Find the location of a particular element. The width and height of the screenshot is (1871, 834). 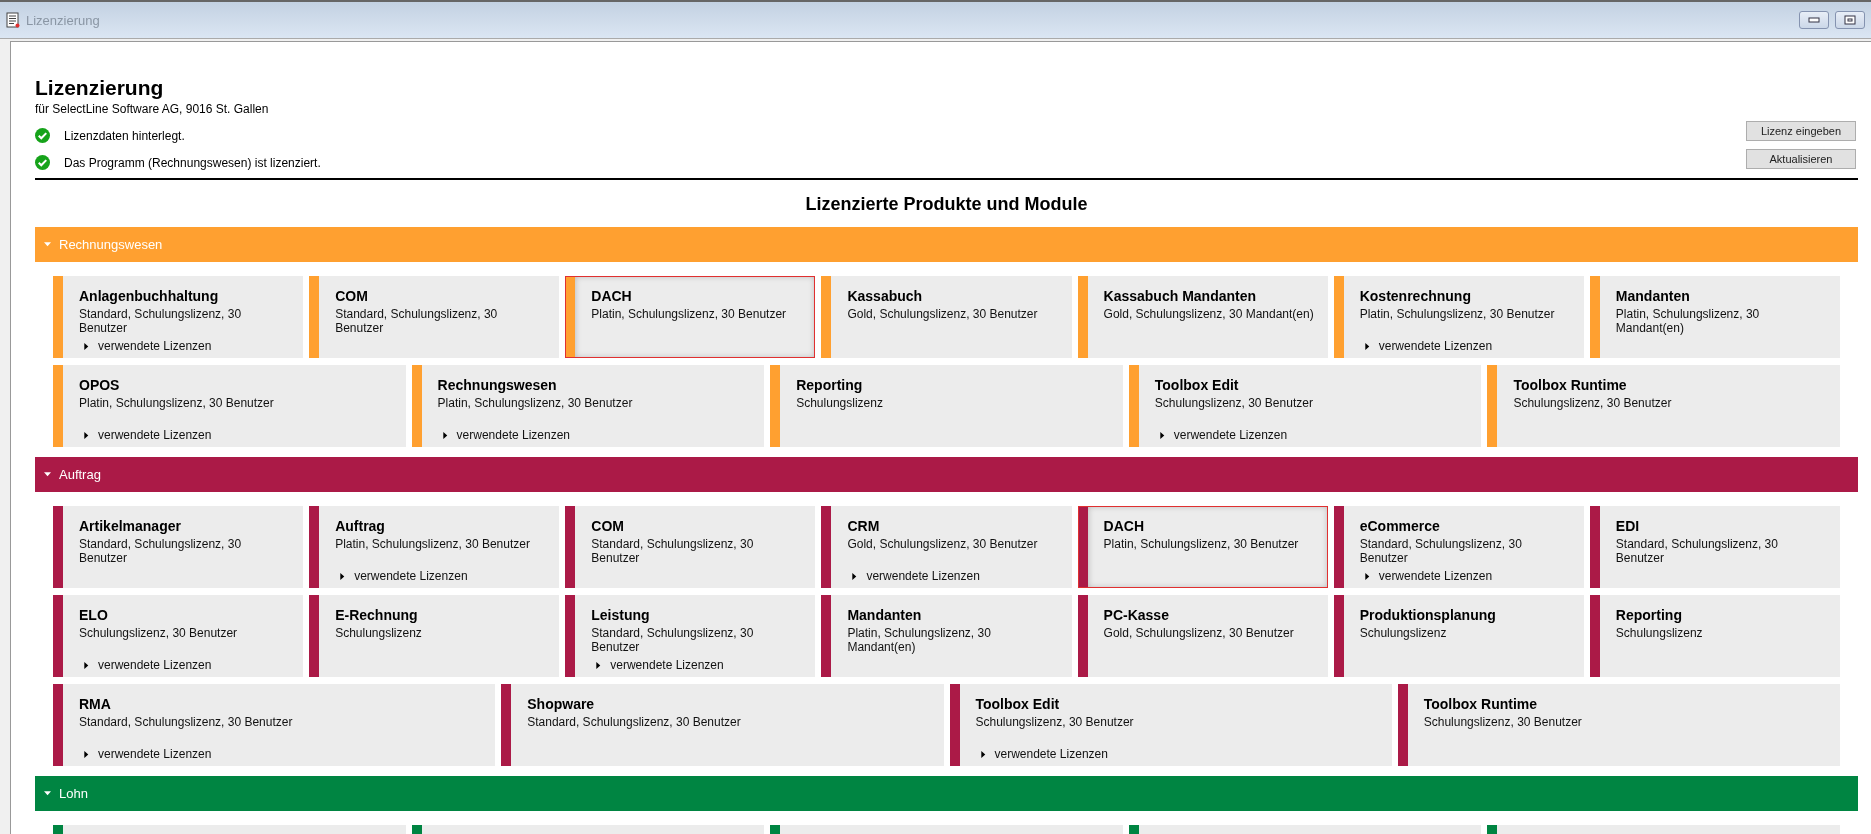

product-name: Mandanten is located at coordinates (885, 615).